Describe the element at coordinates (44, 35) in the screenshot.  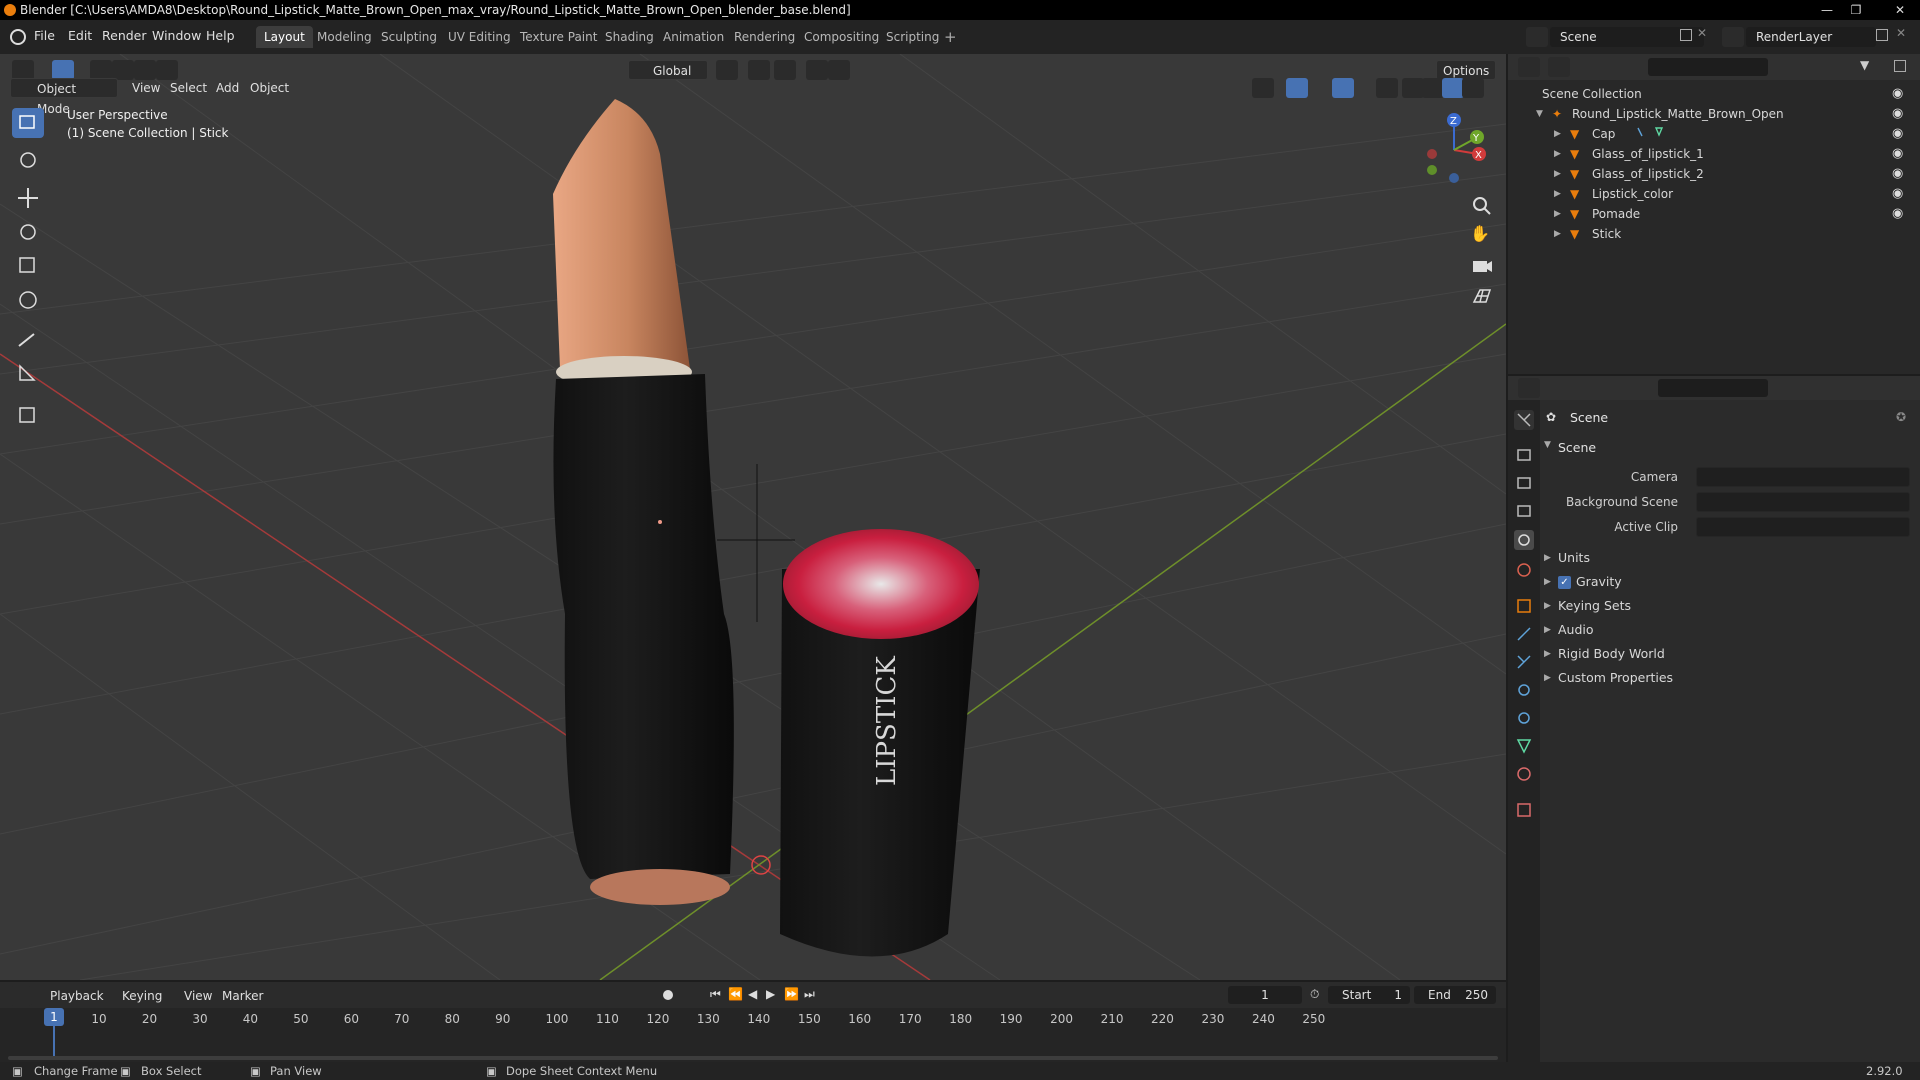
I see `menu-file: File` at that location.